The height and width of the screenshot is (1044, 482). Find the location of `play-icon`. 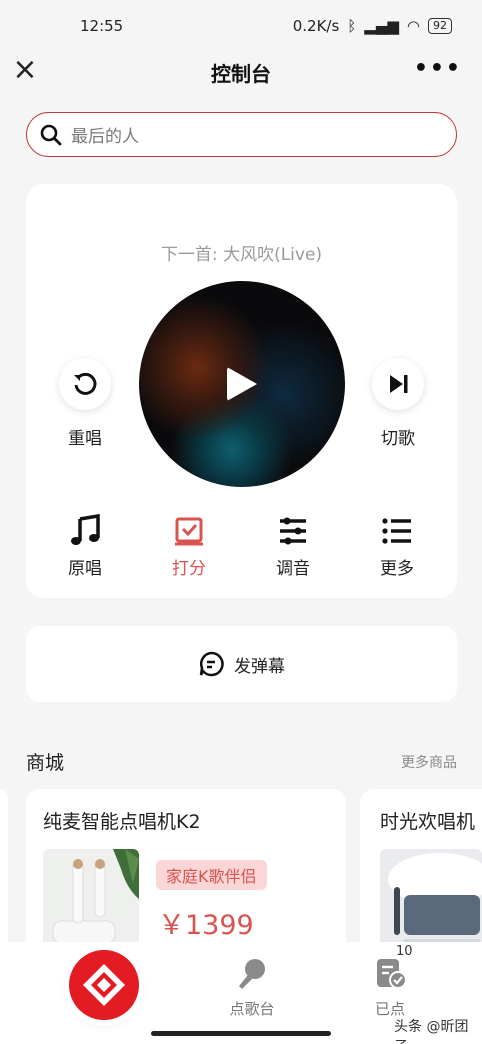

play-icon is located at coordinates (242, 384).